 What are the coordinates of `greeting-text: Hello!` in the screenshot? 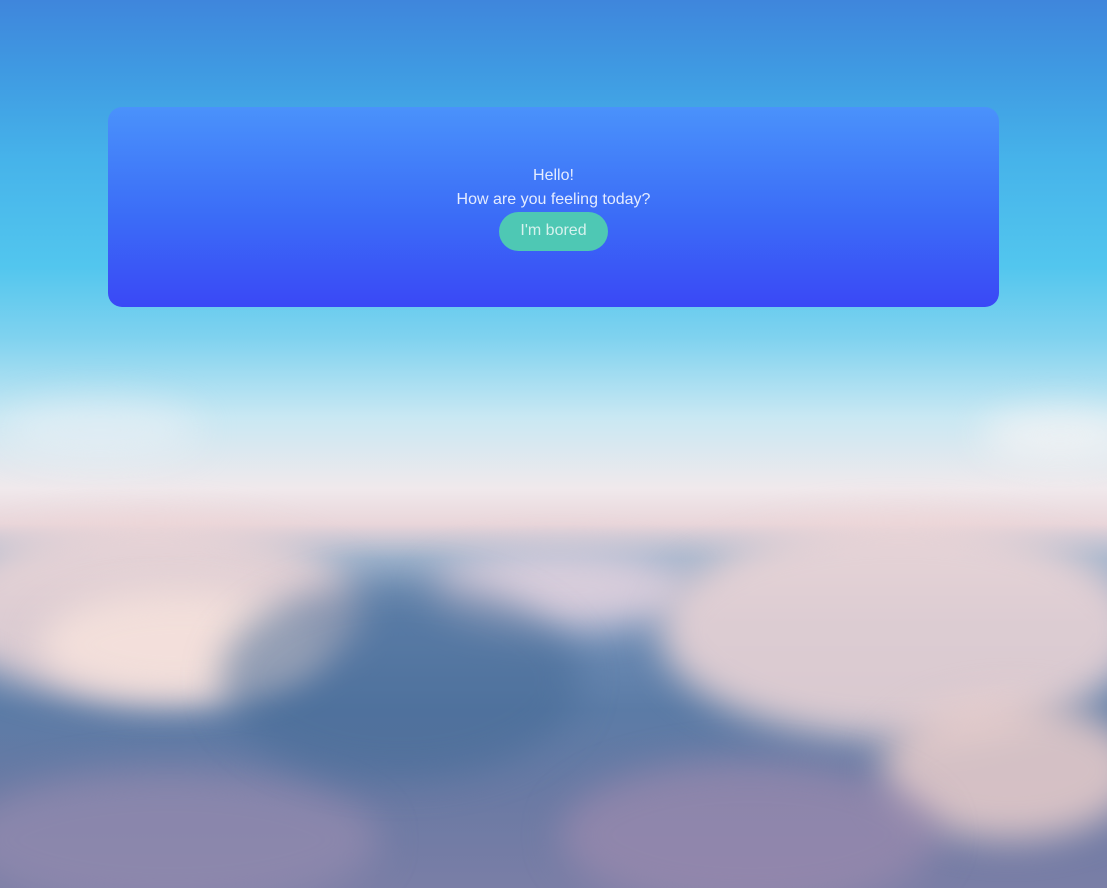 It's located at (553, 175).